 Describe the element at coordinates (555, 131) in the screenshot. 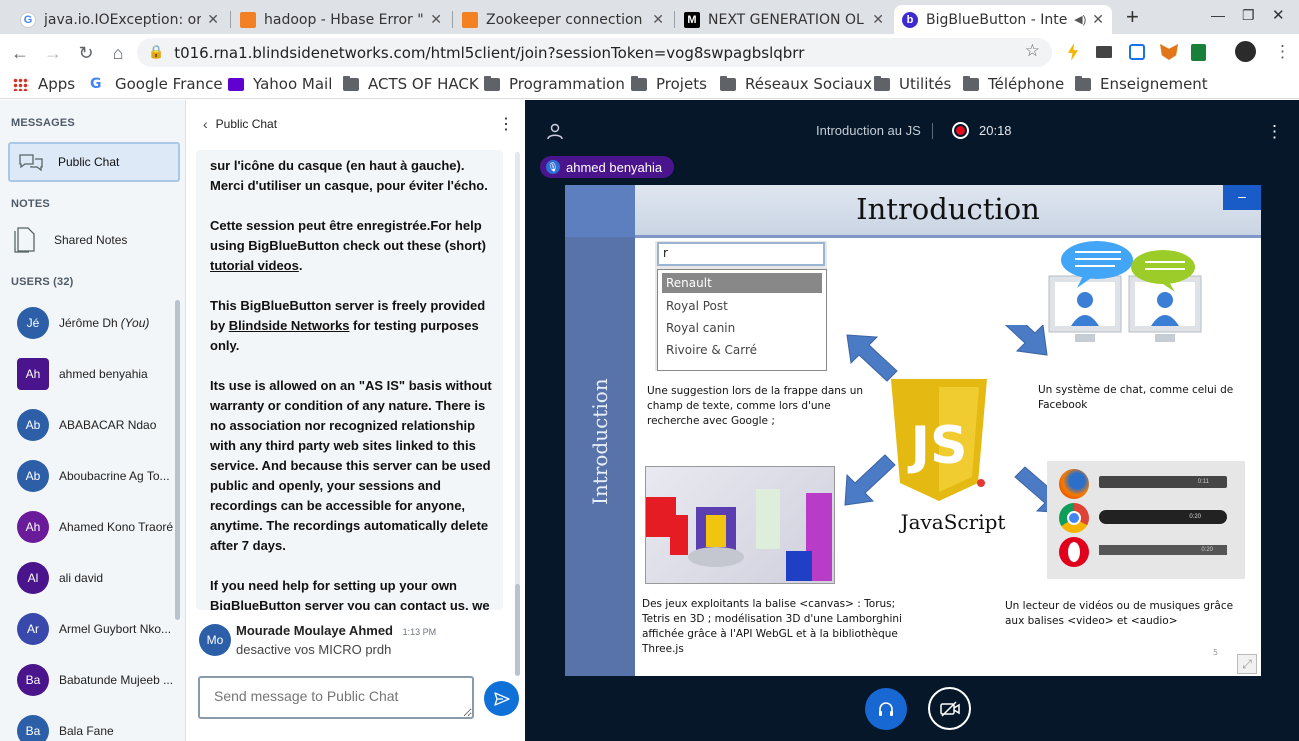

I see `user-icon` at that location.